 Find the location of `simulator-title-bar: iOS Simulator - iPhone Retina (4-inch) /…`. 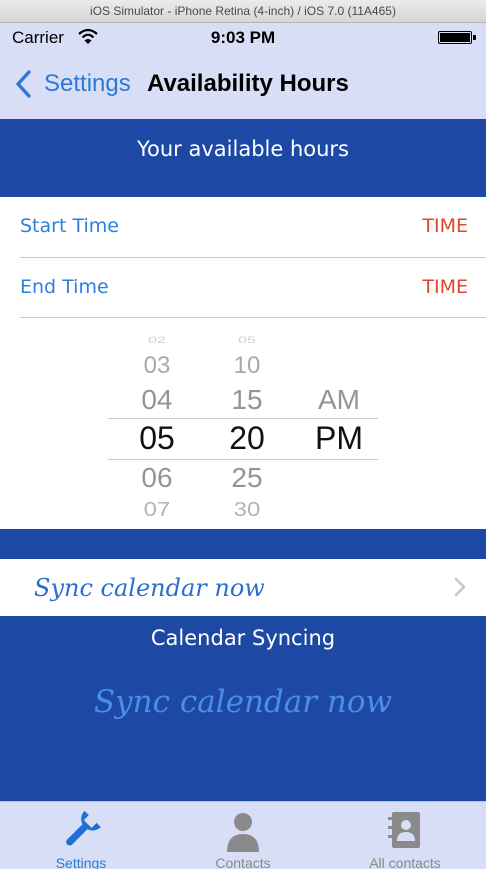

simulator-title-bar: iOS Simulator - iPhone Retina (4-inch) /… is located at coordinates (243, 11).